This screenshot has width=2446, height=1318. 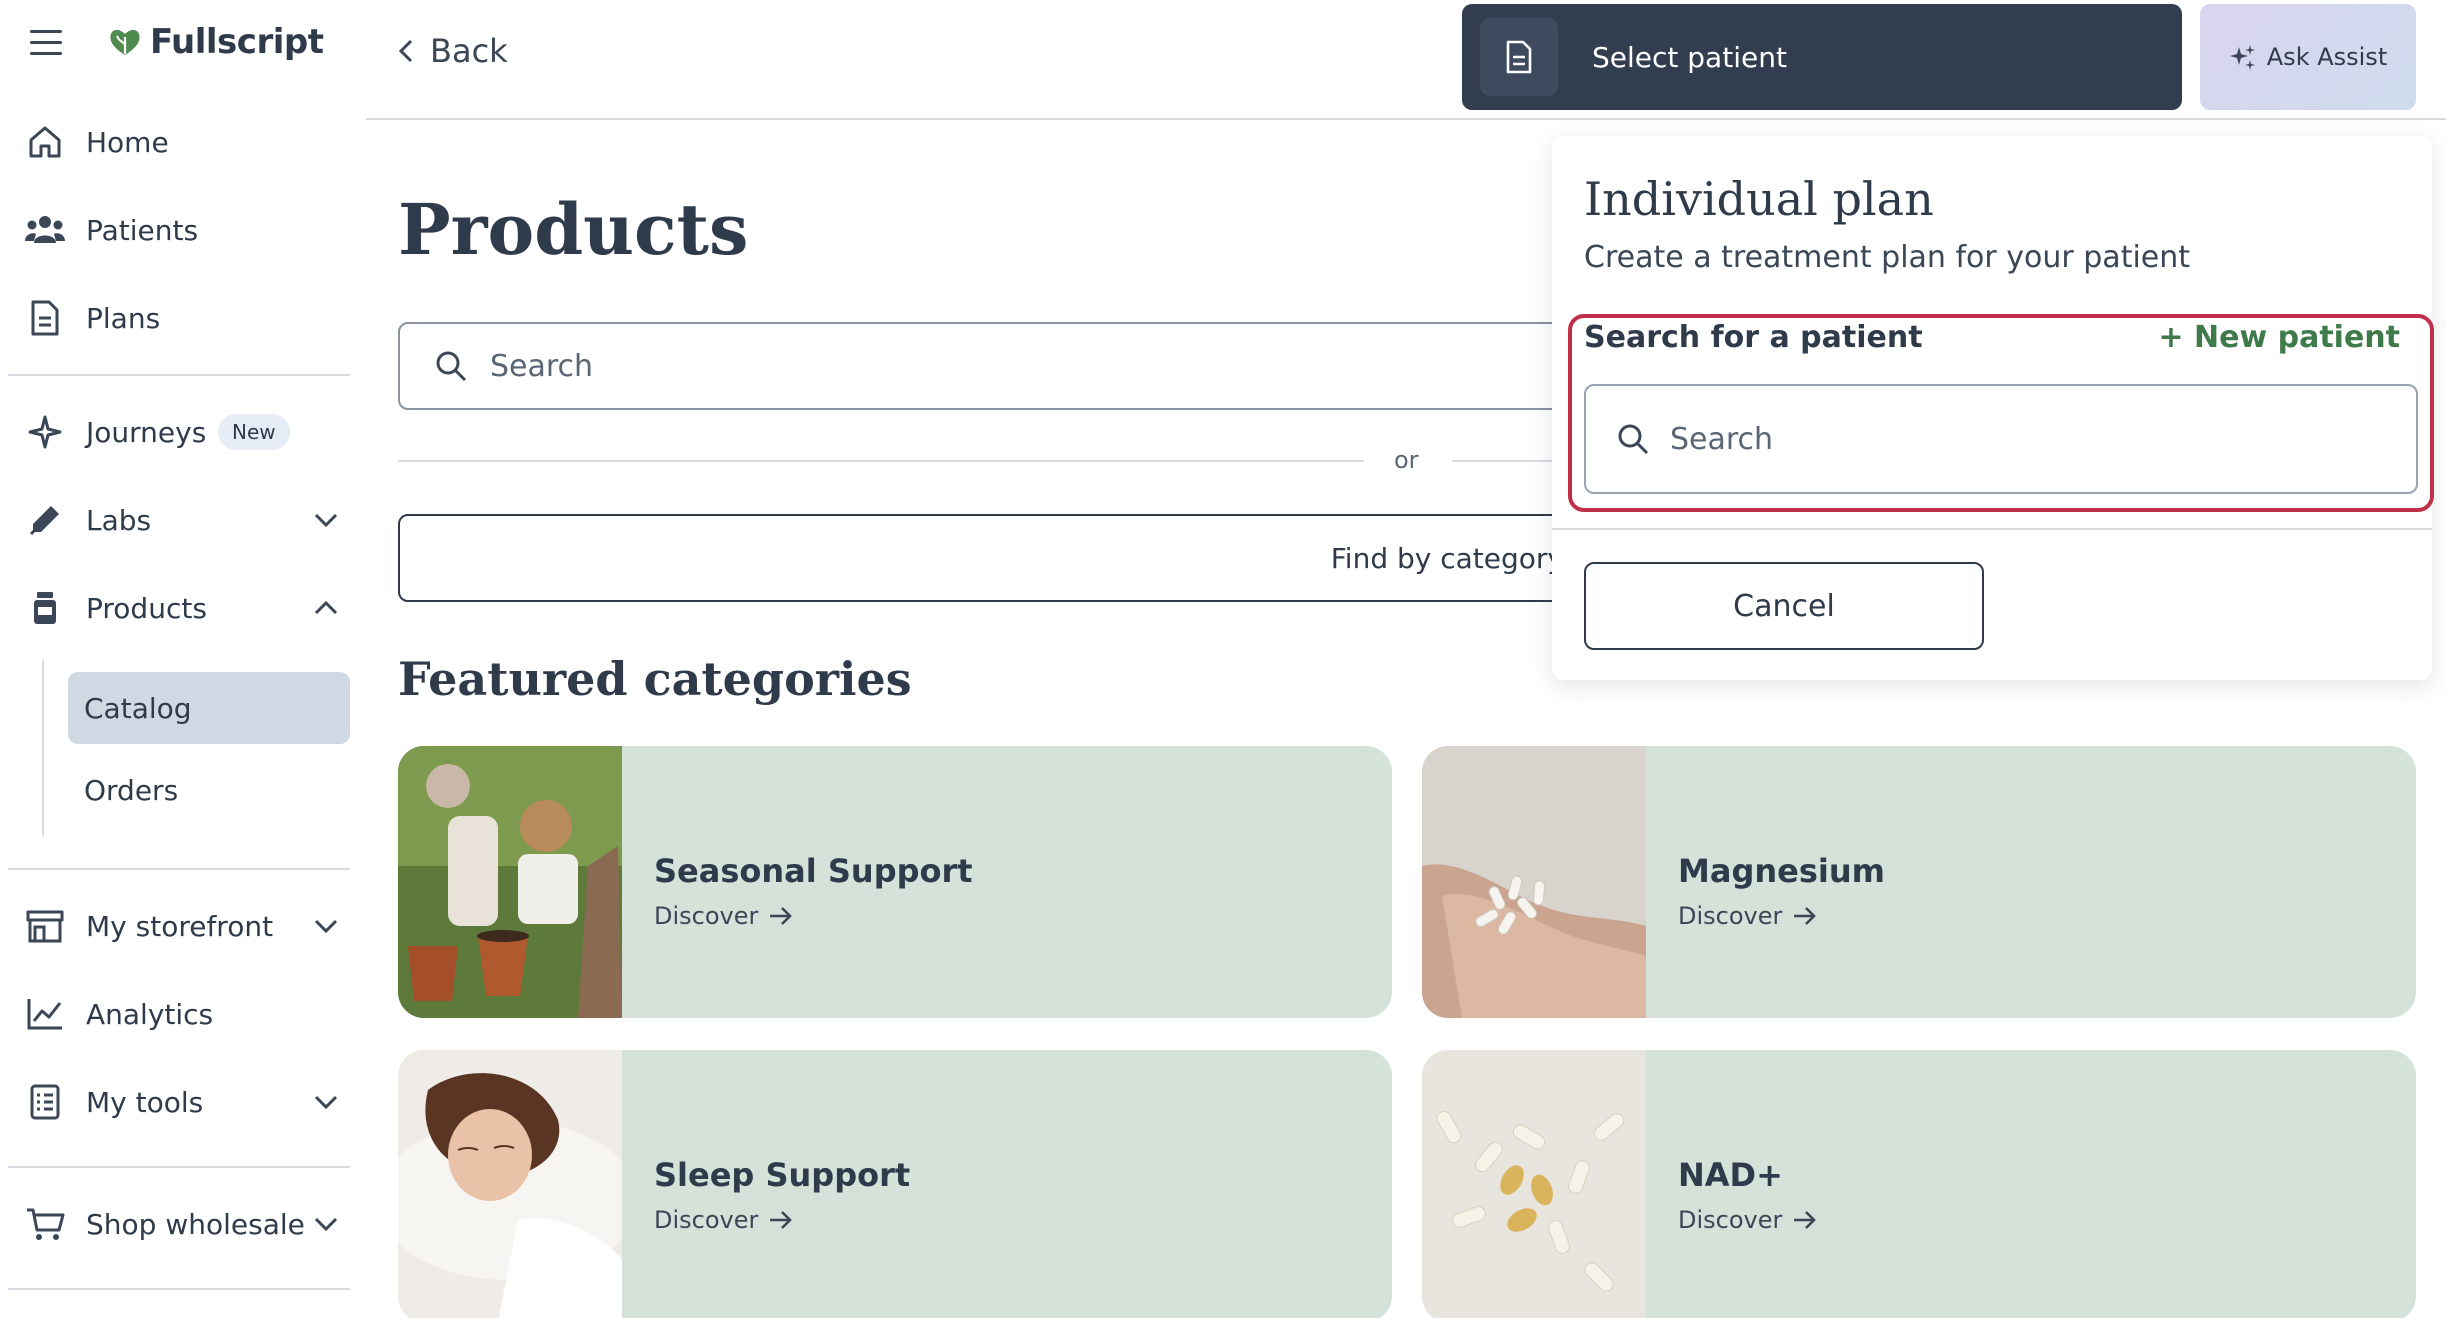 I want to click on sidebar-item-patients: Patients, so click(x=183, y=230).